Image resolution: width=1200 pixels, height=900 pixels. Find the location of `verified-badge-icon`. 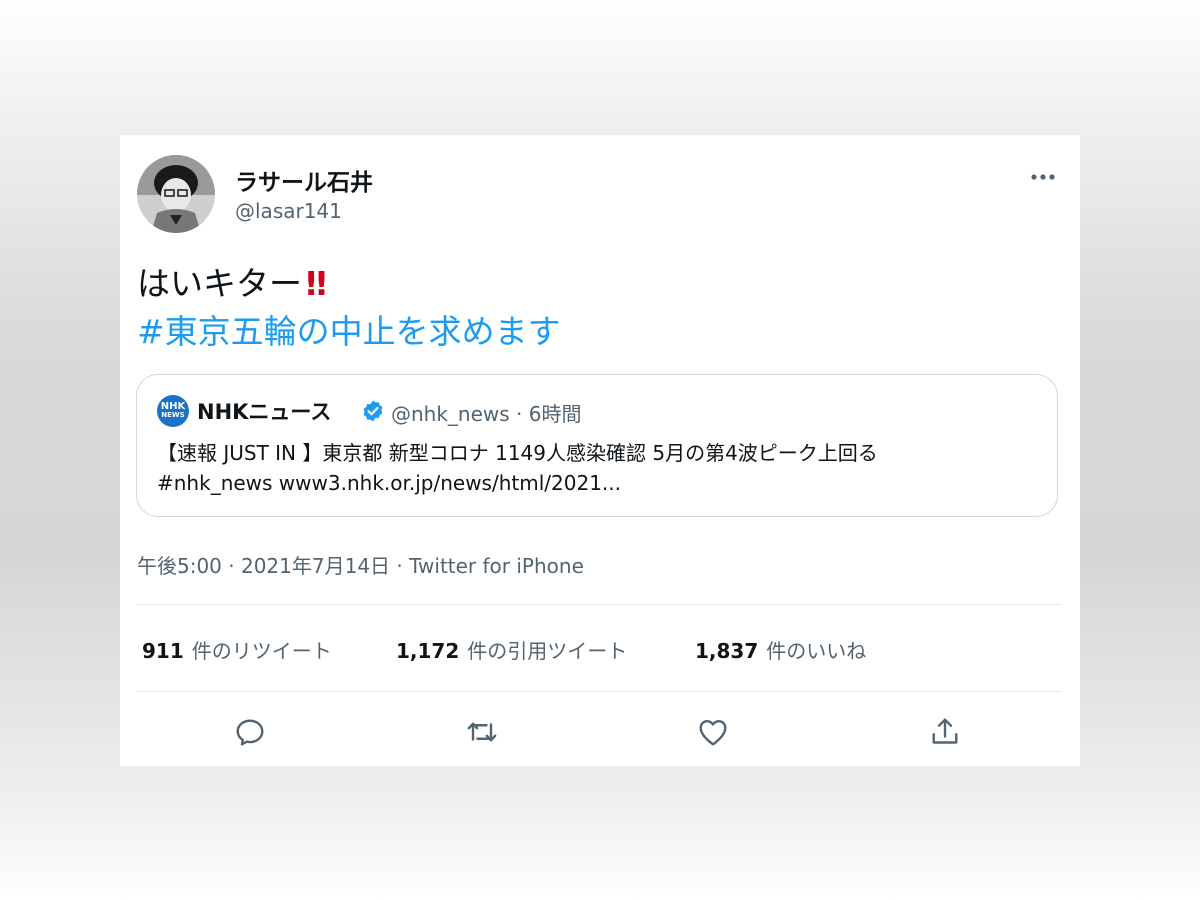

verified-badge-icon is located at coordinates (373, 411).